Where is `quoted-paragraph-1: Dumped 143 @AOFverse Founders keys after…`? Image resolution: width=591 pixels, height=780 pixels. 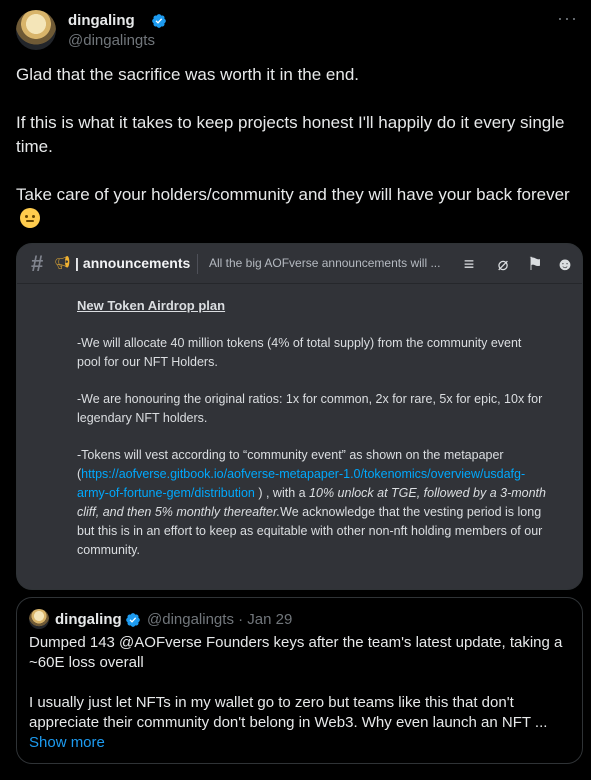
quoted-paragraph-1: Dumped 143 @AOFverse Founders keys after… is located at coordinates (296, 652).